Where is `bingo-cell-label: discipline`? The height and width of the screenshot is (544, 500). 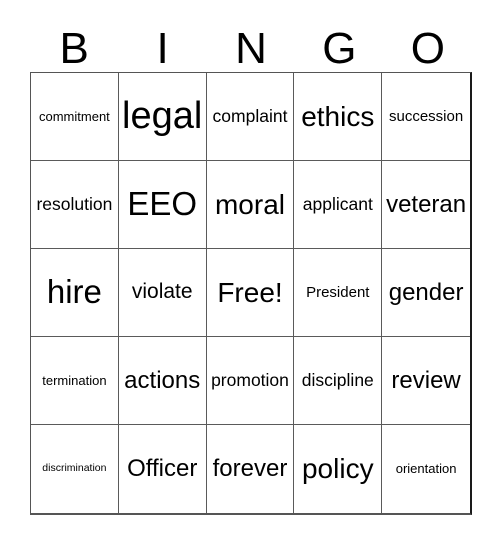
bingo-cell-label: discipline is located at coordinates (337, 380).